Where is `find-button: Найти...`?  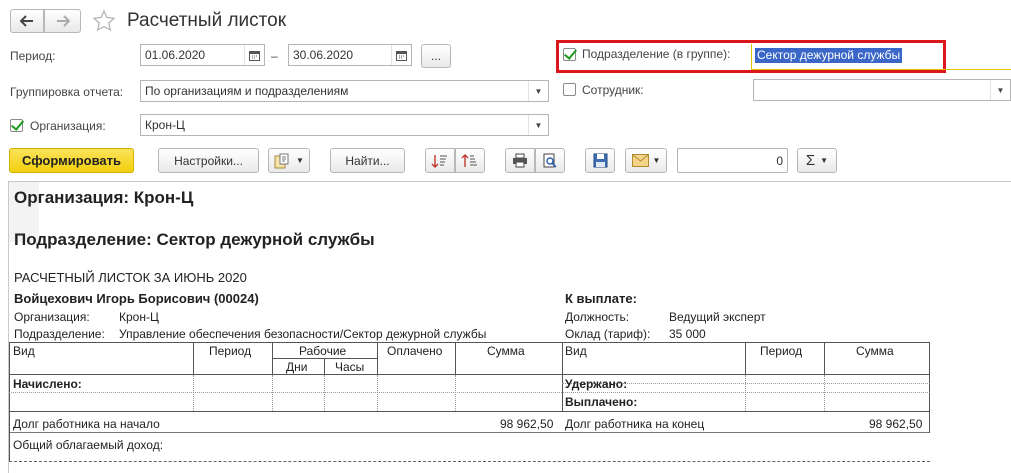
find-button: Найти... is located at coordinates (367, 160).